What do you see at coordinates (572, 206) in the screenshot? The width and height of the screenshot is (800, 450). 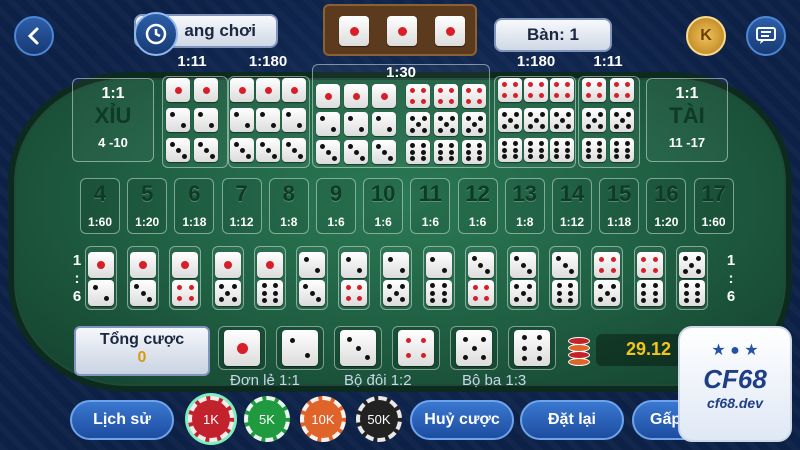 I see `bet-sum-14: 14 1:12` at bounding box center [572, 206].